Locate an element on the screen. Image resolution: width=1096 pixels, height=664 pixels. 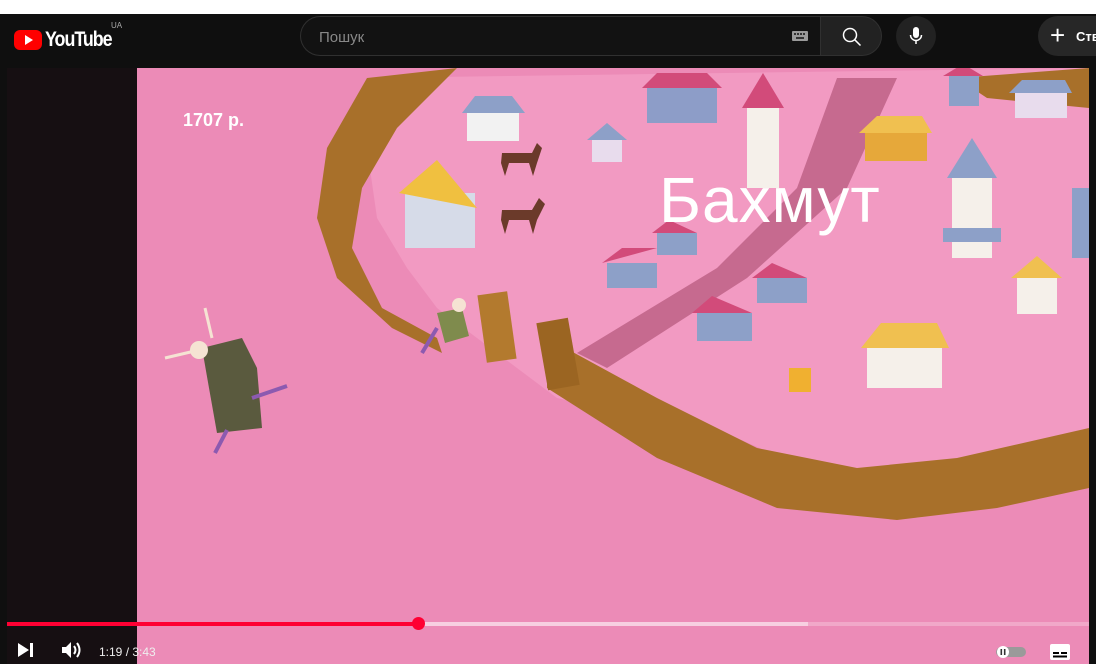
video-letterbox is located at coordinates (72, 366).